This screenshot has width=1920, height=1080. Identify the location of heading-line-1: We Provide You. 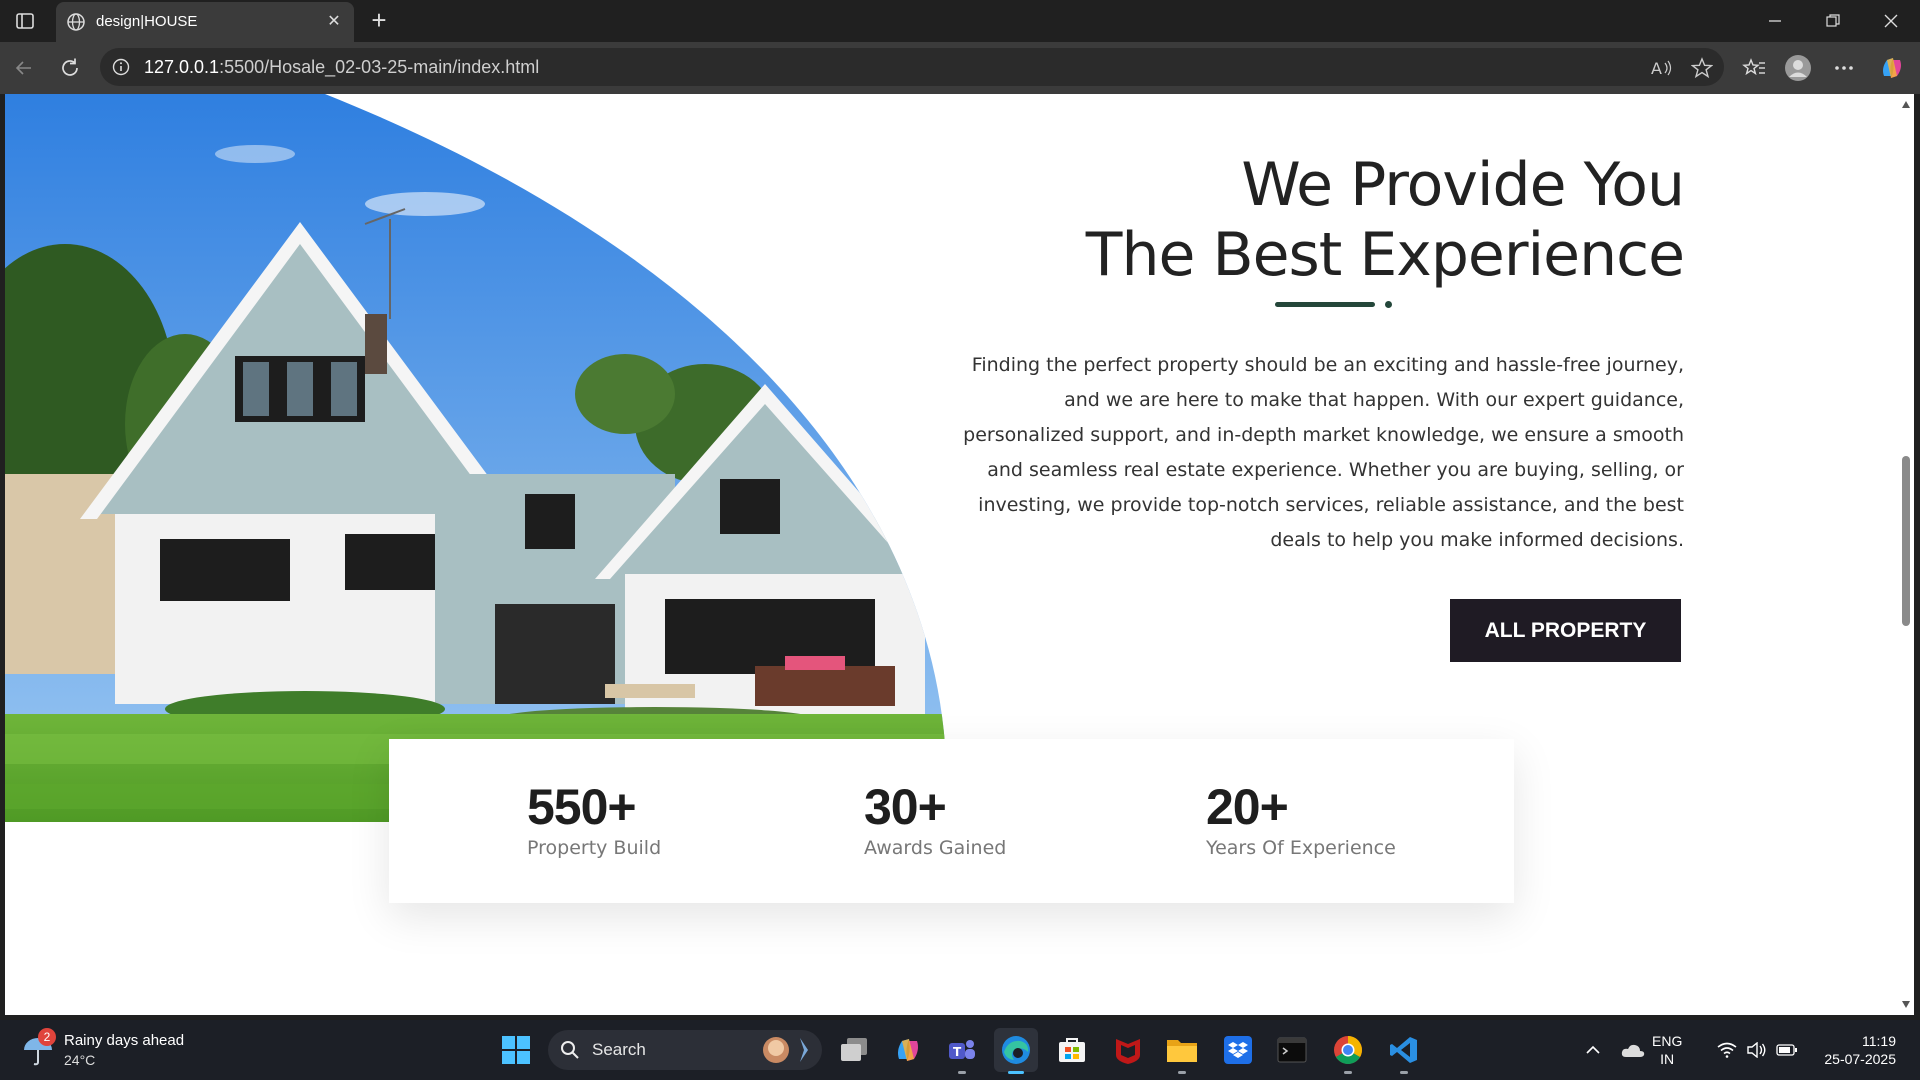
(1463, 185).